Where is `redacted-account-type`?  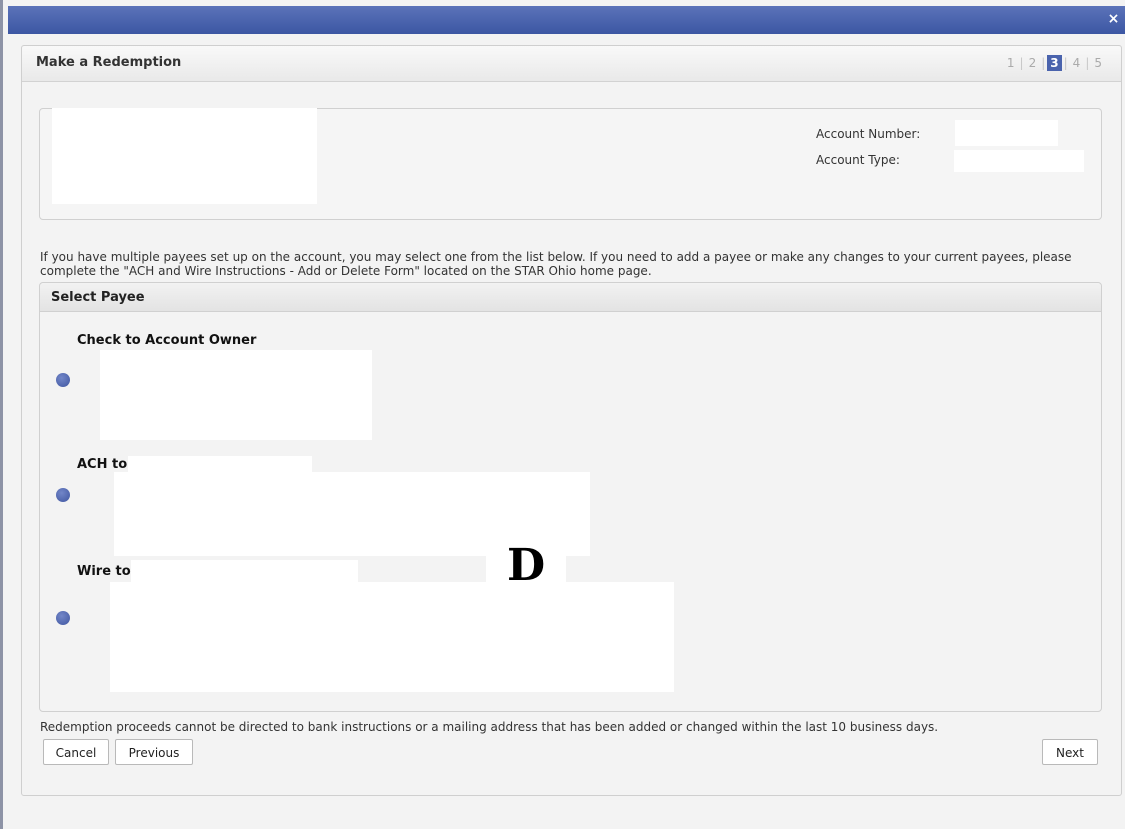
redacted-account-type is located at coordinates (1019, 161).